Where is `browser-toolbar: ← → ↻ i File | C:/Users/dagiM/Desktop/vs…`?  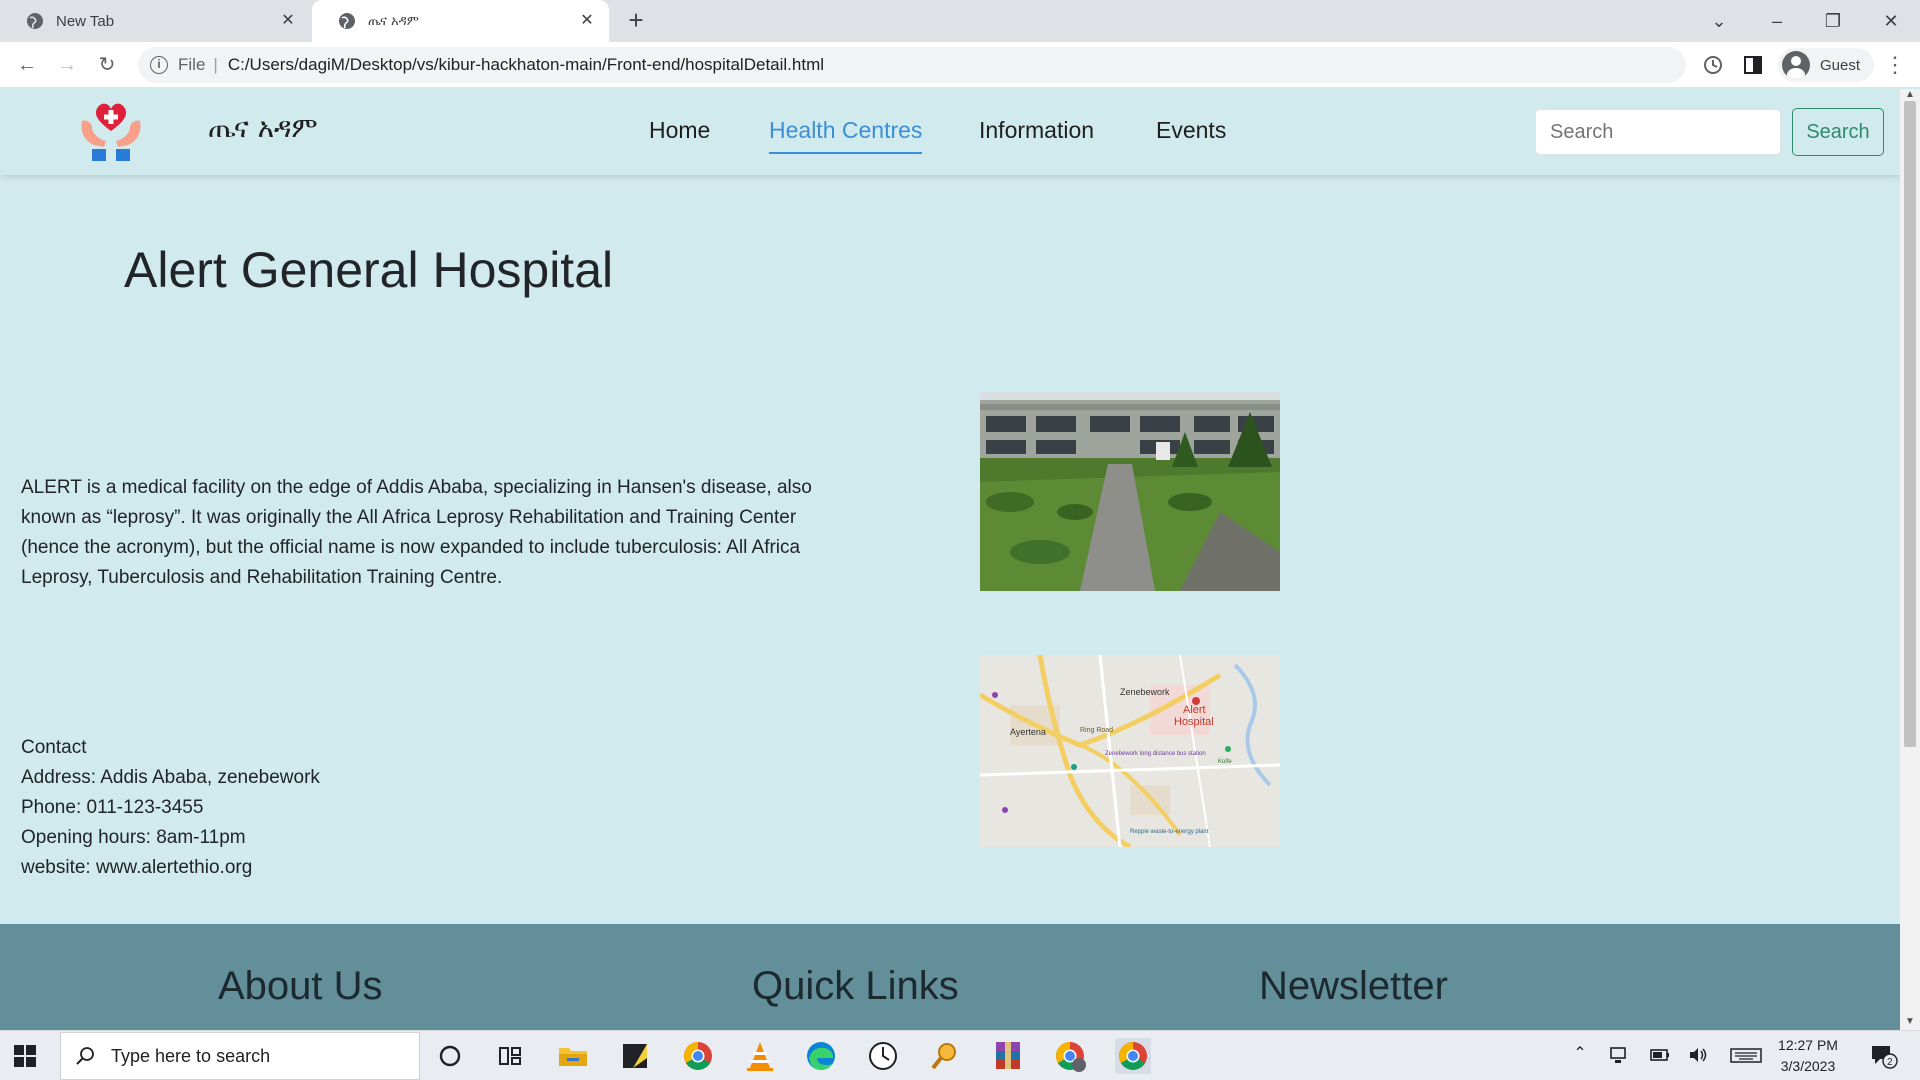
browser-toolbar: ← → ↻ i File | C:/Users/dagiM/Desktop/vs… is located at coordinates (960, 65).